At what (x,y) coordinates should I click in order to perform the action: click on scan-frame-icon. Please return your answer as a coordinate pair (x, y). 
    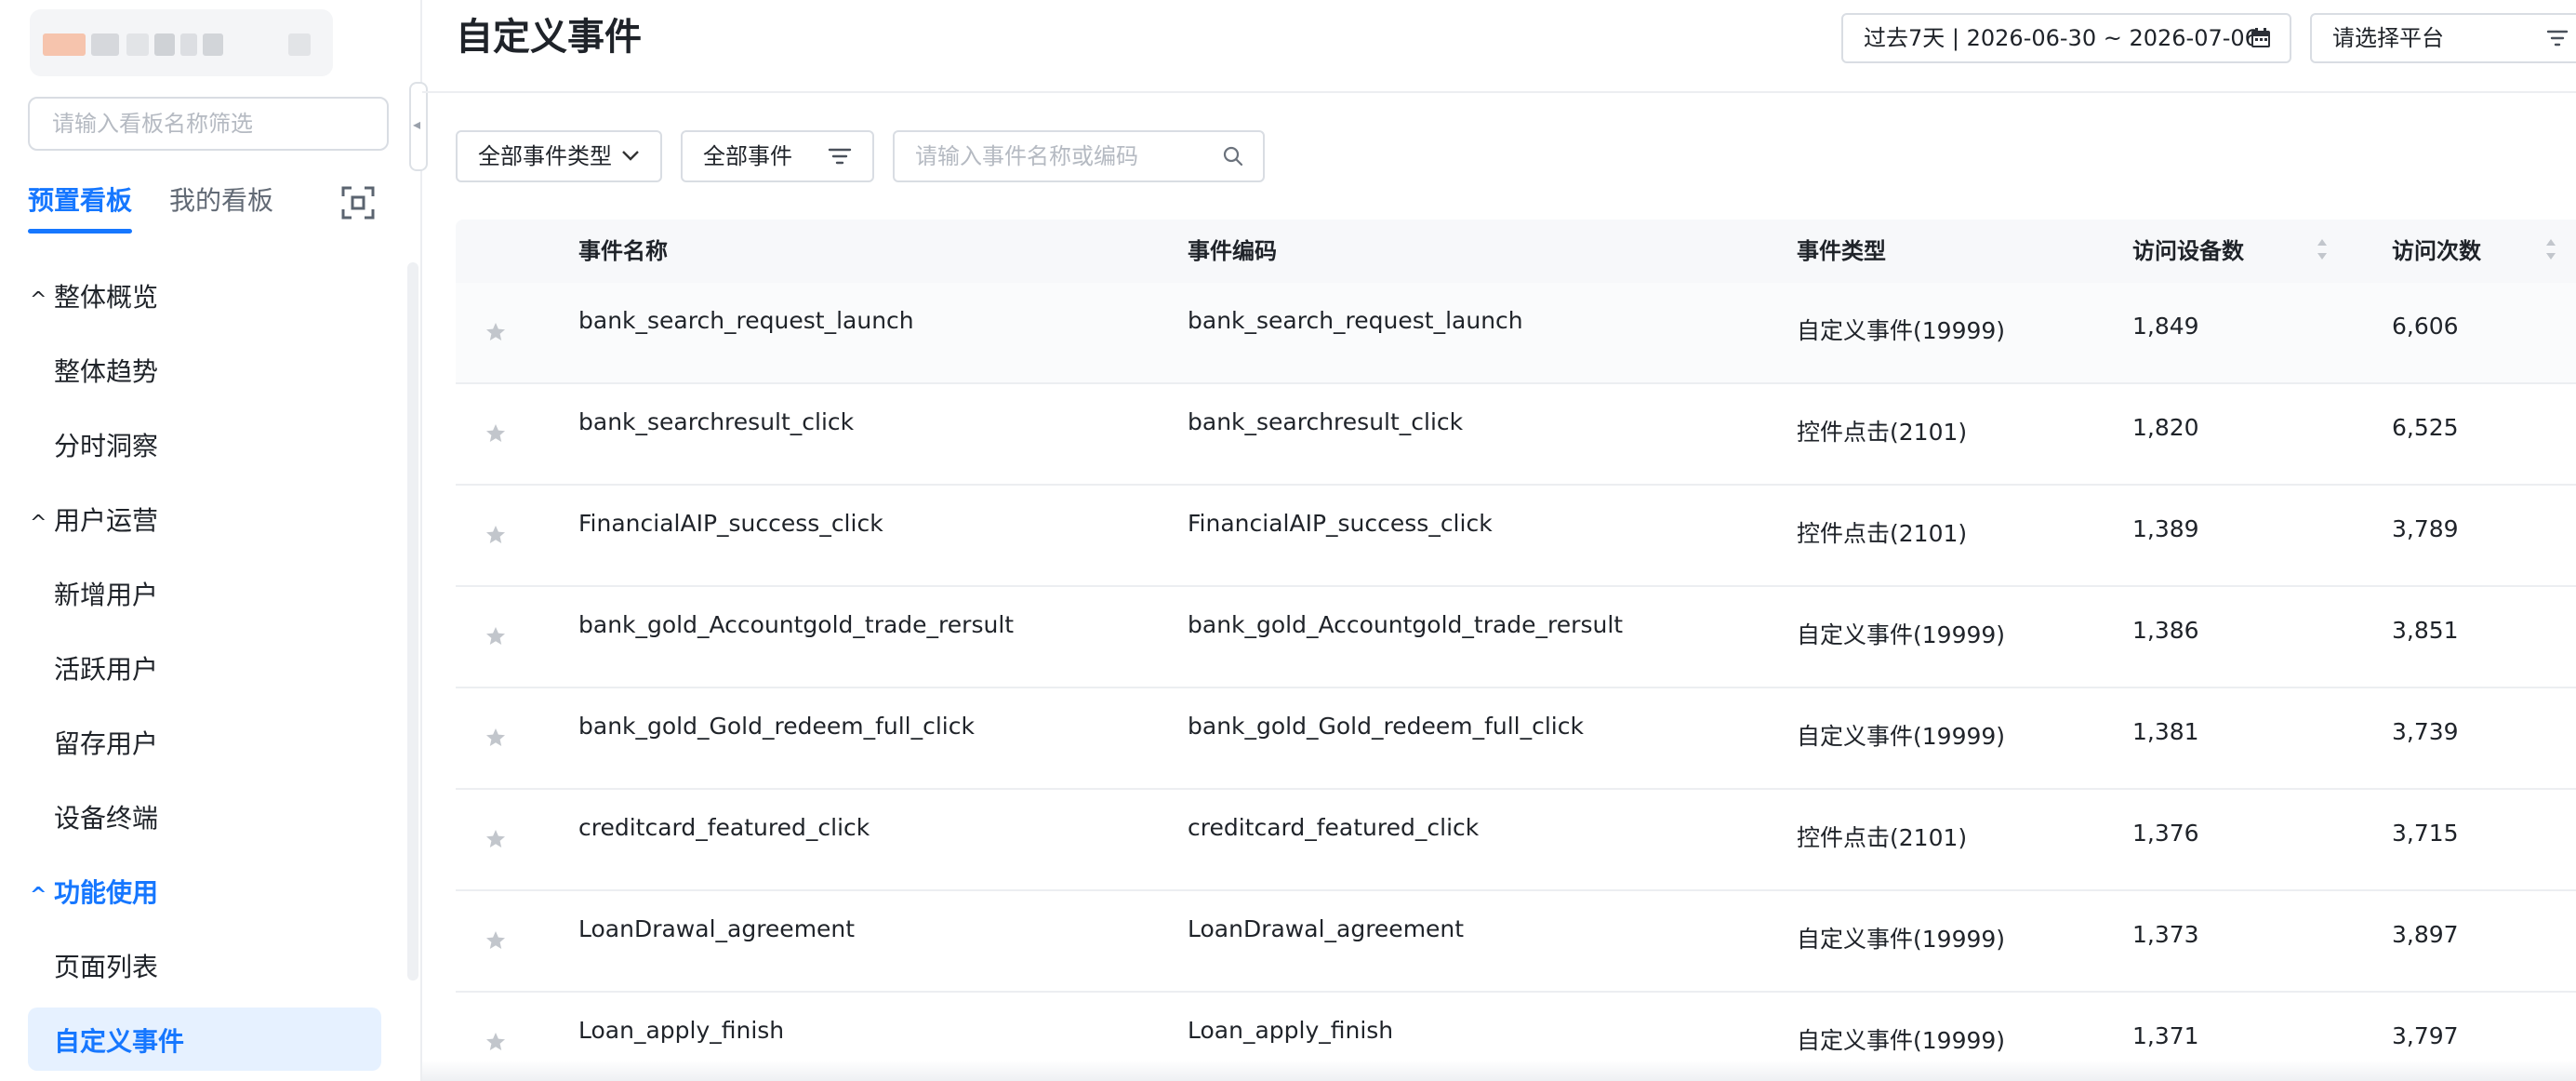
    Looking at the image, I should click on (358, 202).